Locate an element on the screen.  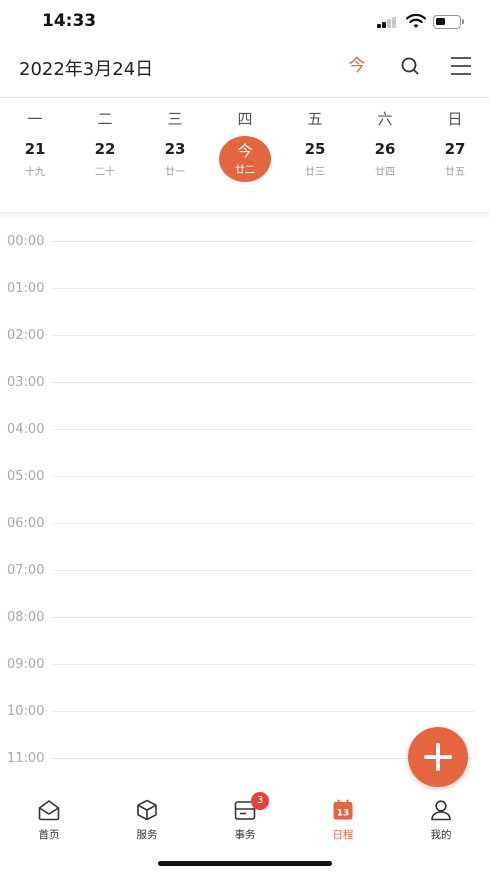
search-icon is located at coordinates (410, 66).